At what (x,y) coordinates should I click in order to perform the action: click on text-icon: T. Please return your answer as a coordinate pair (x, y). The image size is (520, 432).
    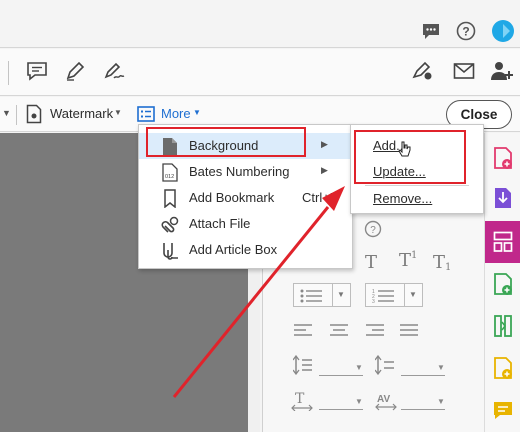
    Looking at the image, I should click on (371, 262).